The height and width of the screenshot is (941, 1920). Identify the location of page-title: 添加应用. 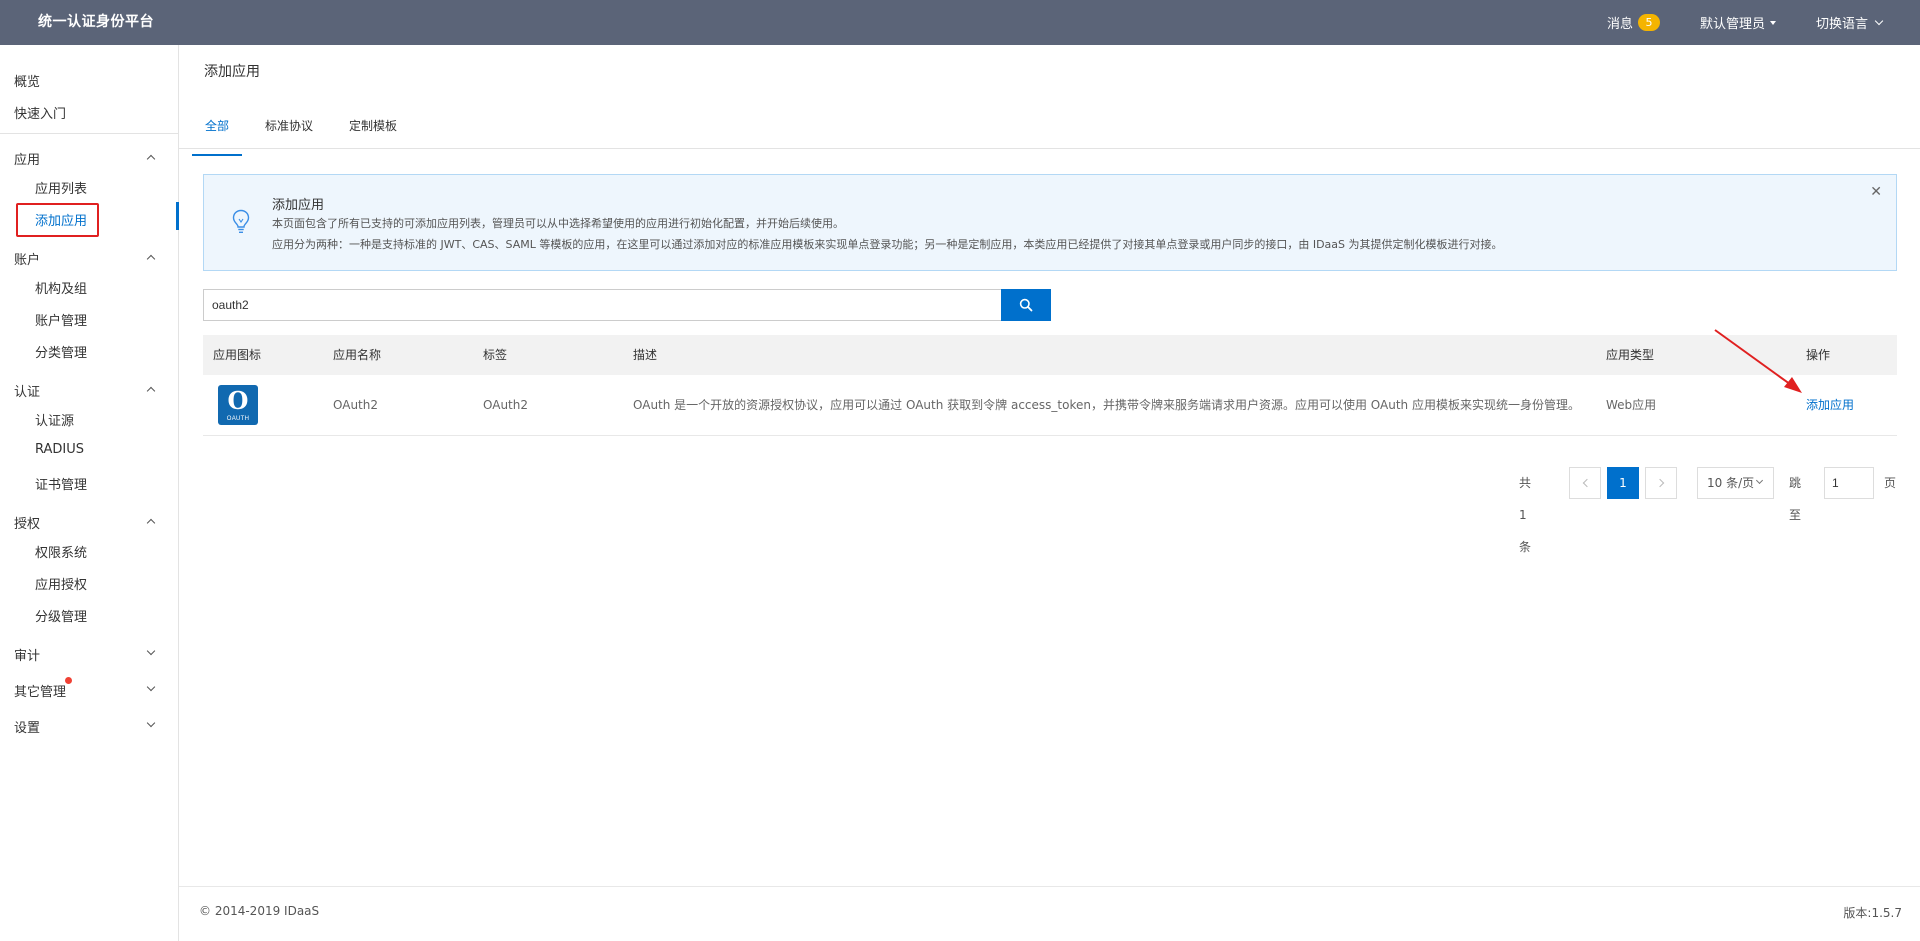
(232, 72).